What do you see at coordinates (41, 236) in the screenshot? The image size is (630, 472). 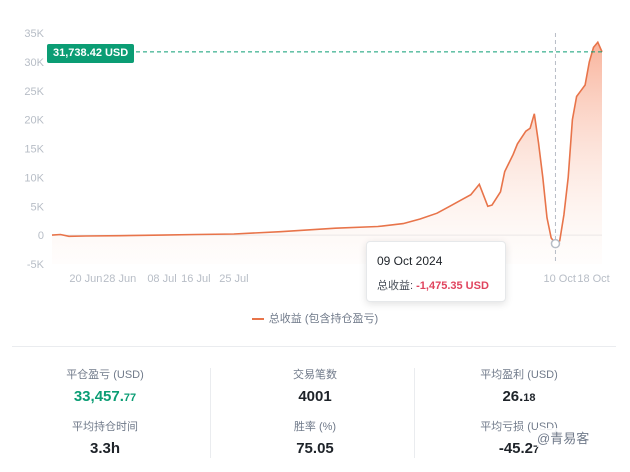 I see `y-tick-label: 0` at bounding box center [41, 236].